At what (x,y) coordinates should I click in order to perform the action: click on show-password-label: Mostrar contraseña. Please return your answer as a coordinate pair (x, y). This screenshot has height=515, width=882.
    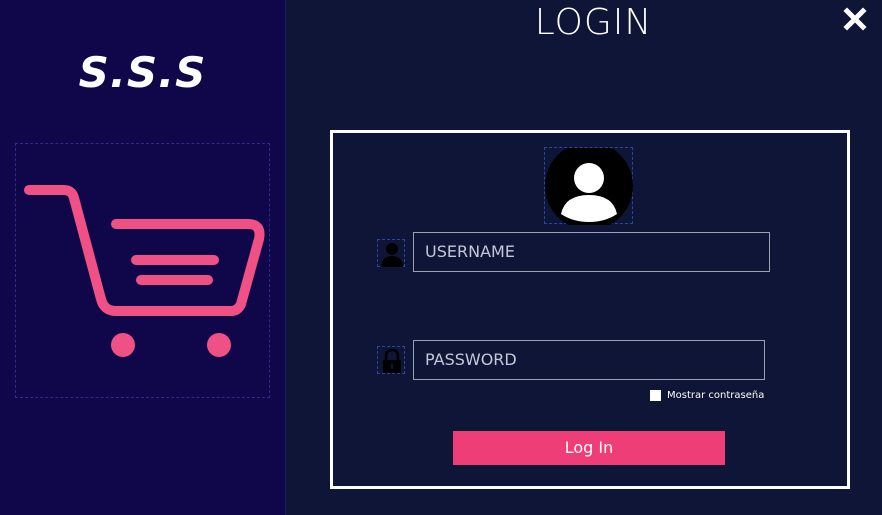
    Looking at the image, I should click on (716, 395).